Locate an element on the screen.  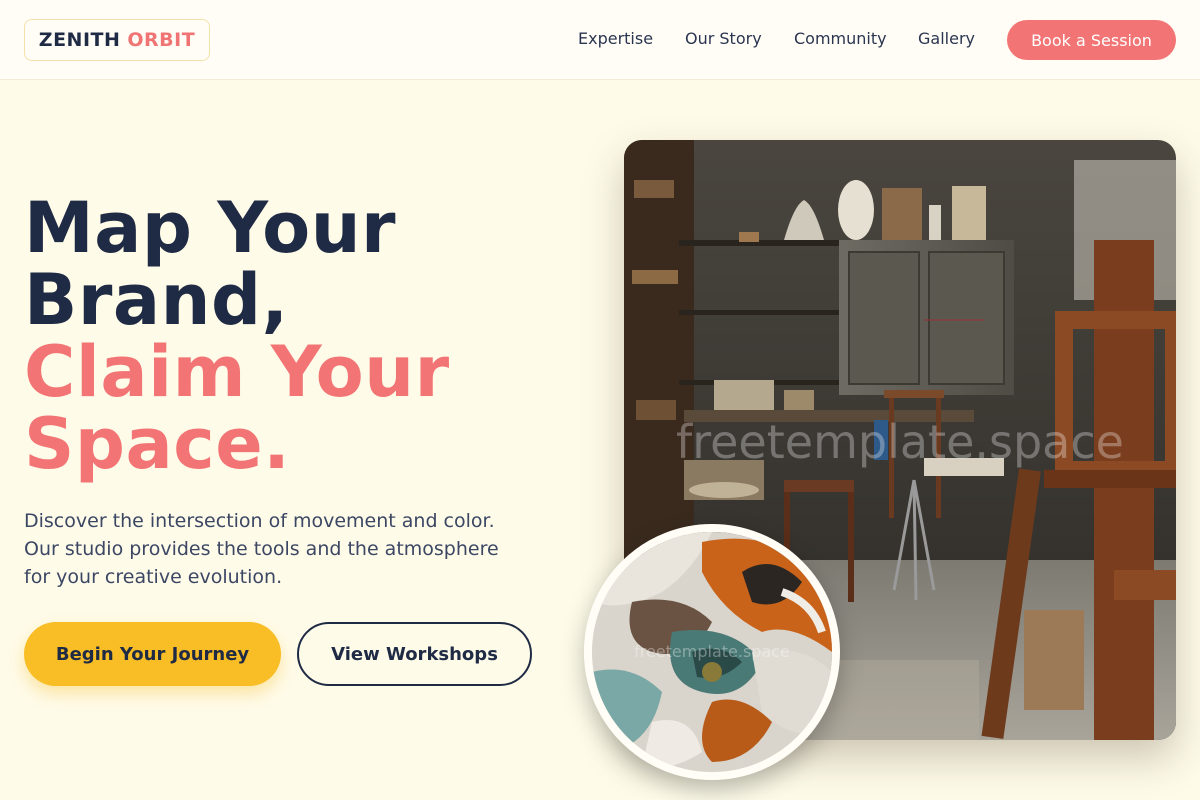
circle-photo-watermark: freetemplate.space is located at coordinates (712, 651).